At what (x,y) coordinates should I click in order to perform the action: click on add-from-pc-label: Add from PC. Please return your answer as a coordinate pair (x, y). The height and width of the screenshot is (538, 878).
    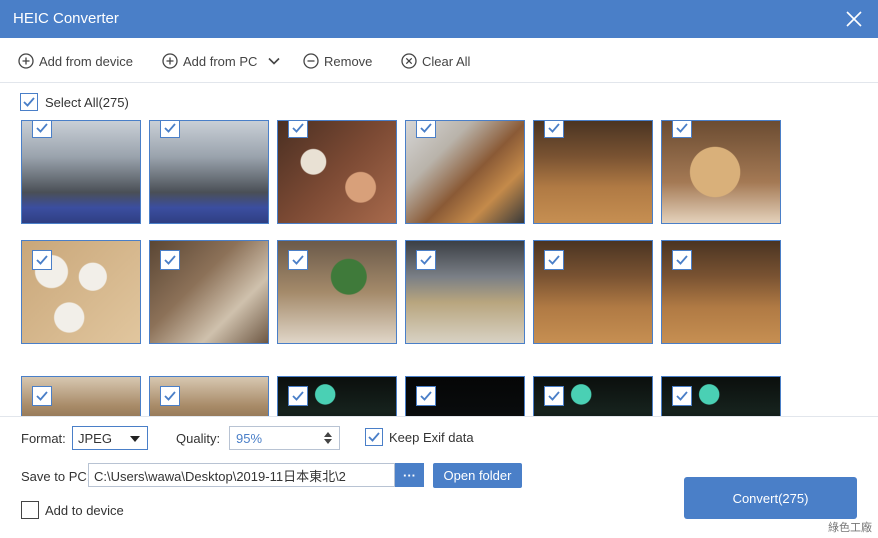
    Looking at the image, I should click on (220, 61).